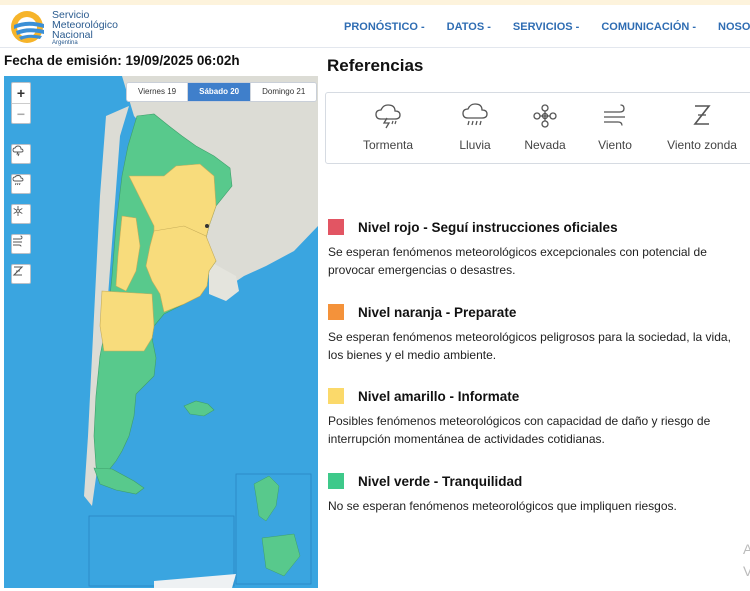 This screenshot has width=750, height=591. What do you see at coordinates (546, 27) in the screenshot?
I see `nav-servicios: SERVICIOS -` at bounding box center [546, 27].